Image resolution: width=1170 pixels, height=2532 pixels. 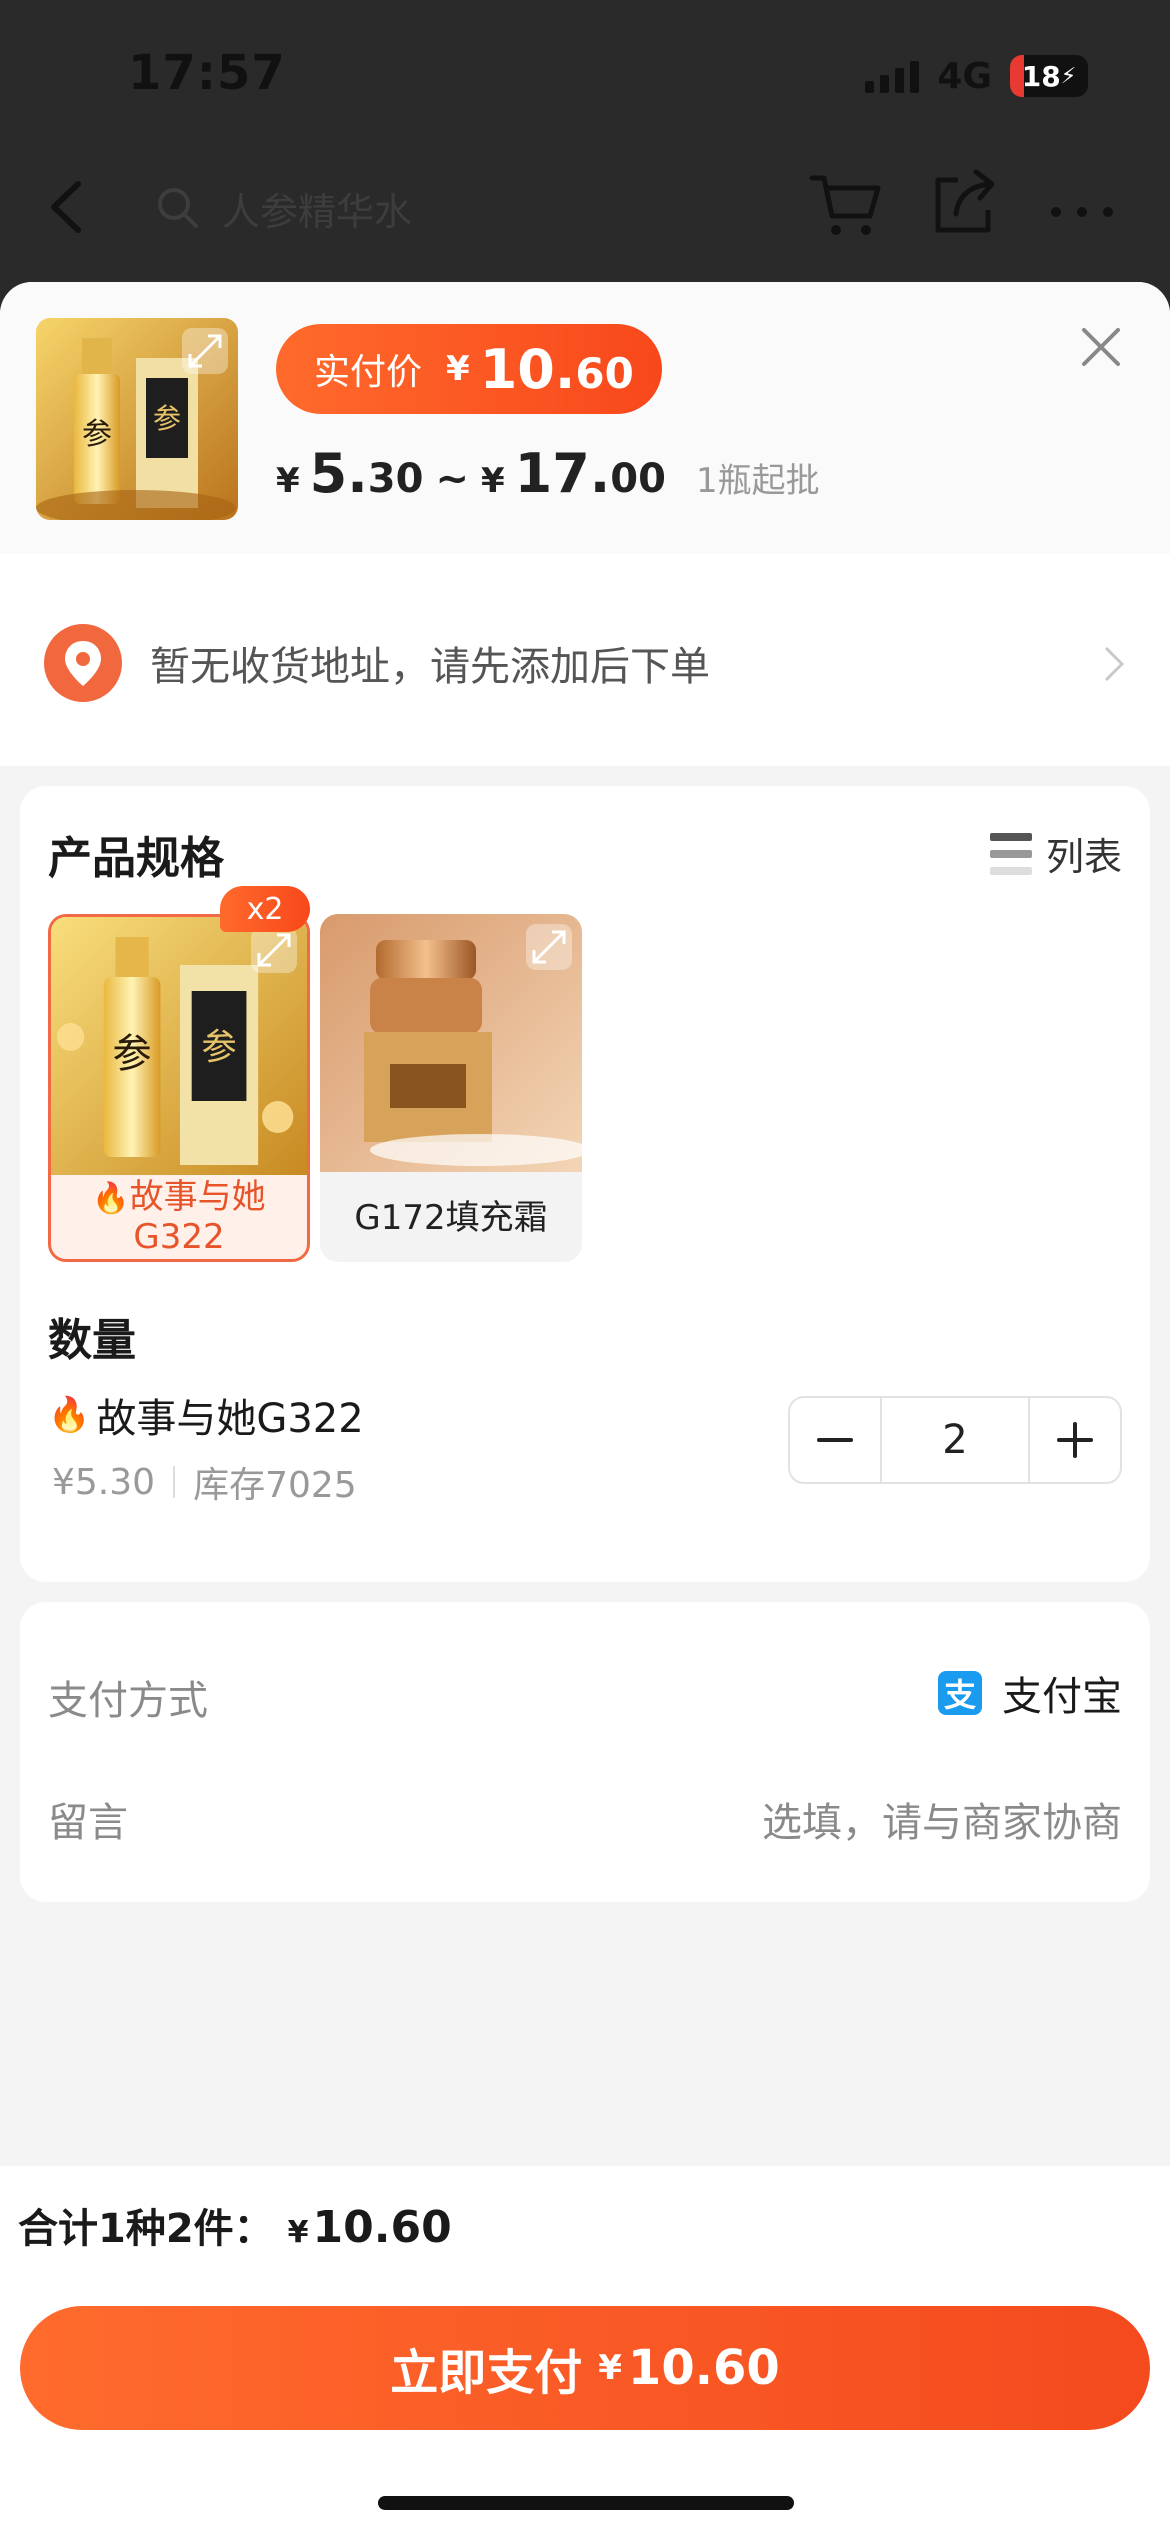 What do you see at coordinates (178, 208) in the screenshot?
I see `search-icon` at bounding box center [178, 208].